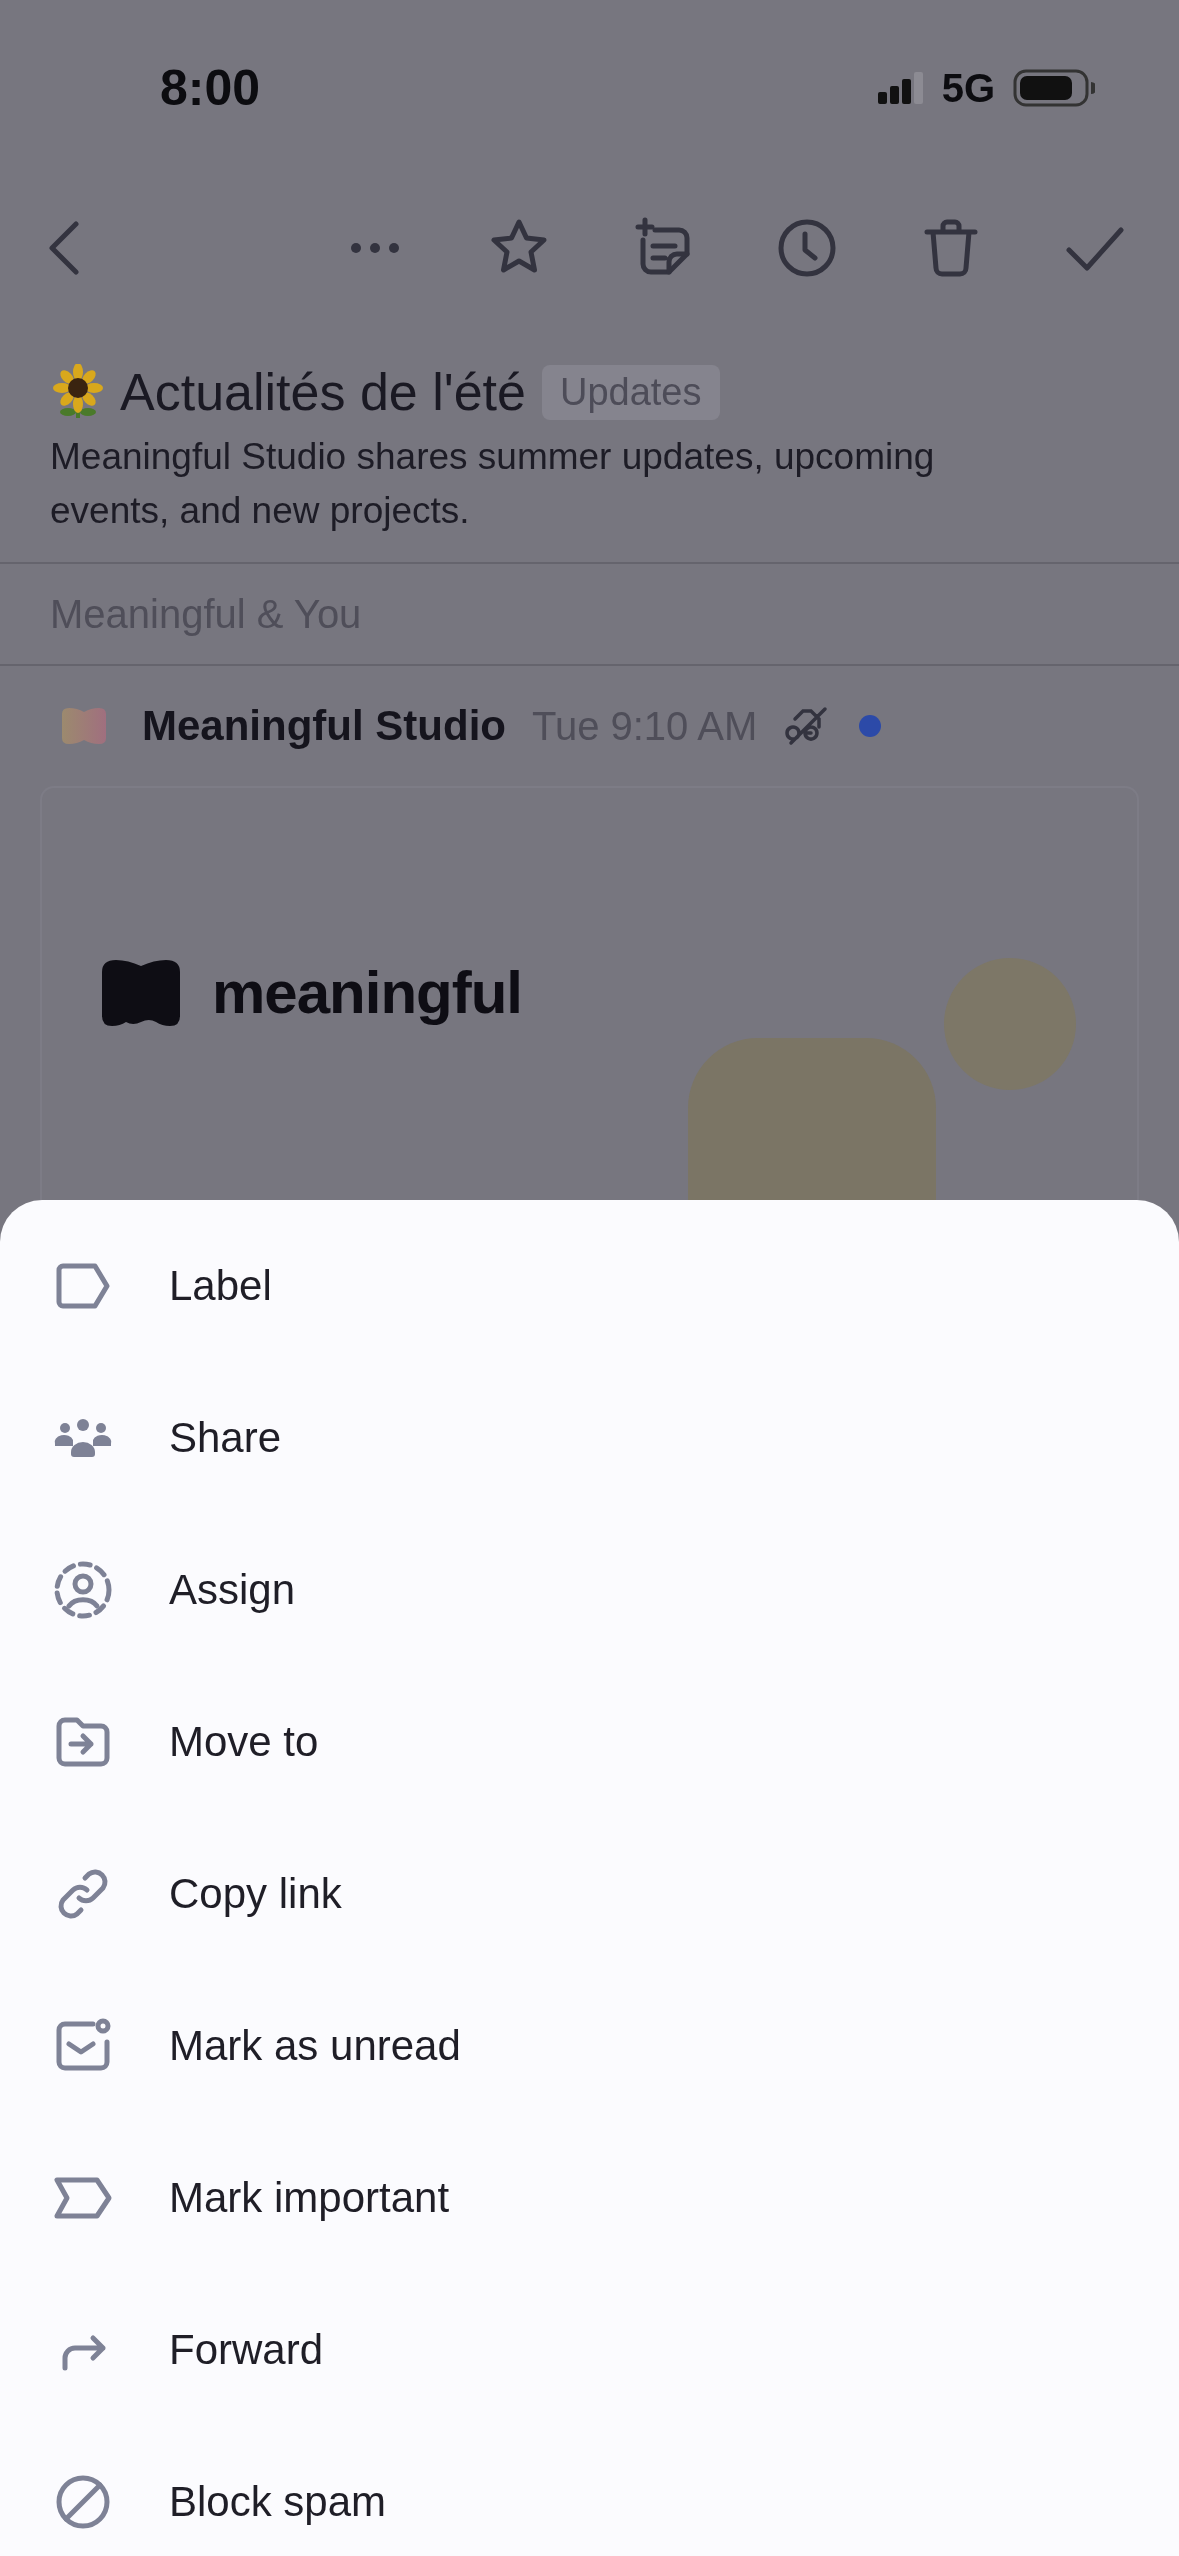  What do you see at coordinates (1054, 88) in the screenshot?
I see `battery-icon` at bounding box center [1054, 88].